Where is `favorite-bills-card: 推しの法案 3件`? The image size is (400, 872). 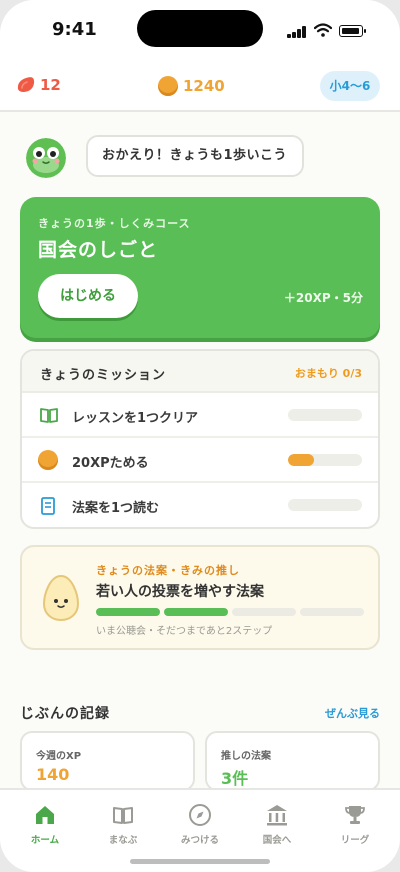 favorite-bills-card: 推しの法案 3件 is located at coordinates (292, 761).